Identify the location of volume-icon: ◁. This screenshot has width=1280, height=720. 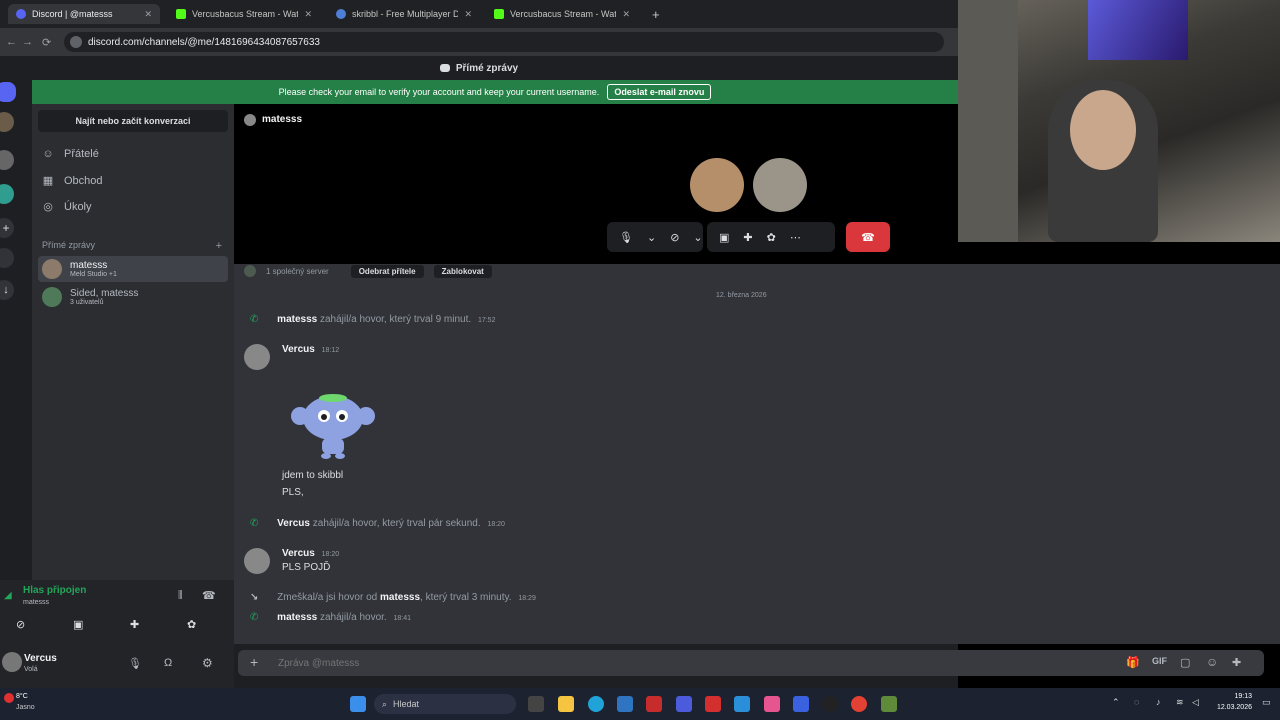
(1195, 702).